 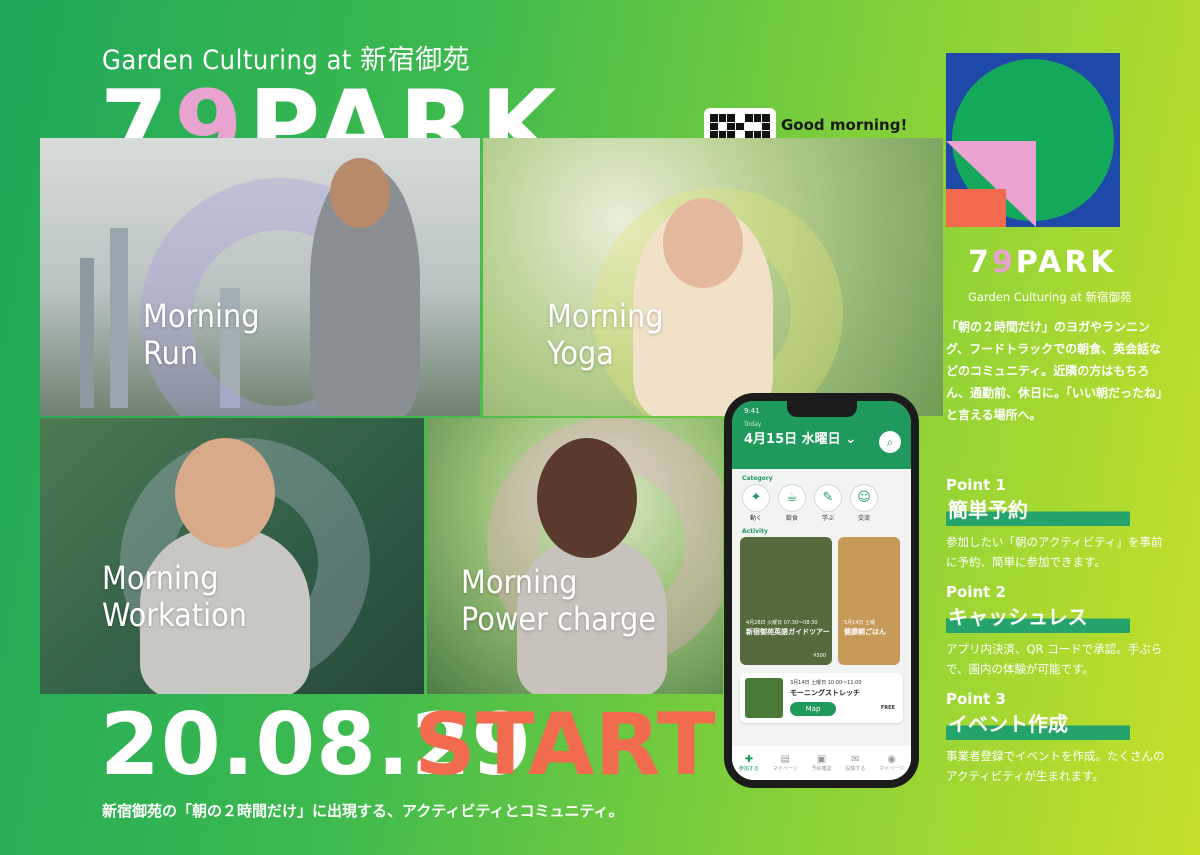 What do you see at coordinates (1050, 297) in the screenshot?
I see `brand-subtitle: Garden Culturing at 新宿御苑` at bounding box center [1050, 297].